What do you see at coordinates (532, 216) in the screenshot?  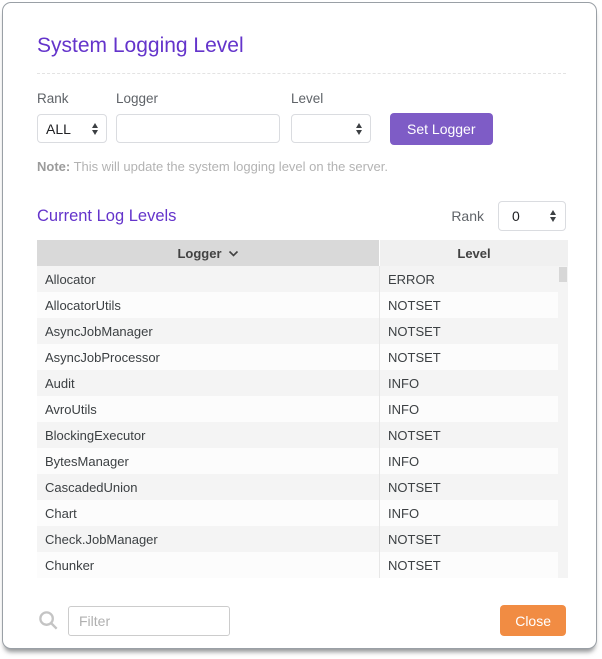 I see `current-rank-select: 0` at bounding box center [532, 216].